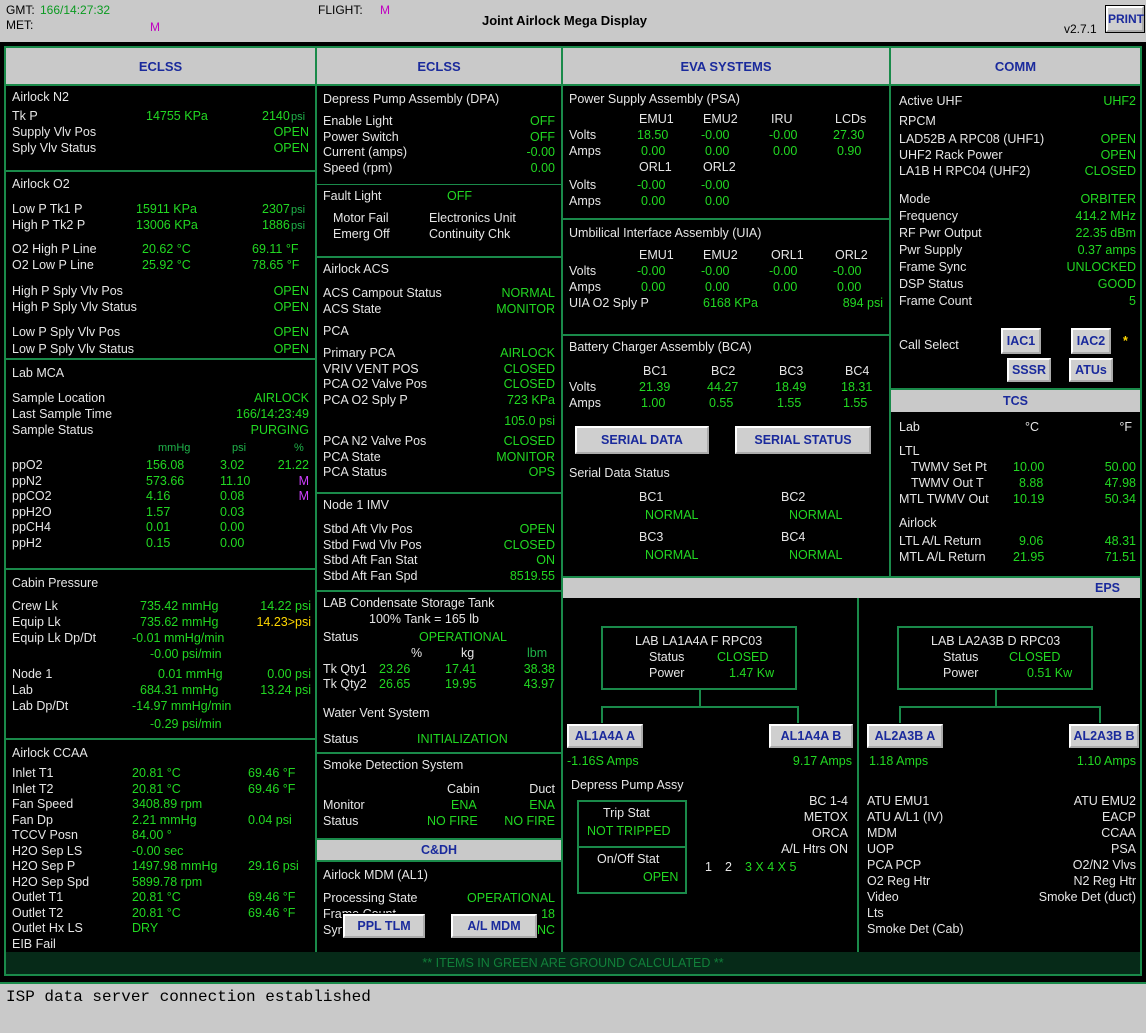 The width and height of the screenshot is (1146, 1033). Describe the element at coordinates (411, 99) in the screenshot. I see `dpa-title: Depress Pump Assembly (DPA)` at that location.